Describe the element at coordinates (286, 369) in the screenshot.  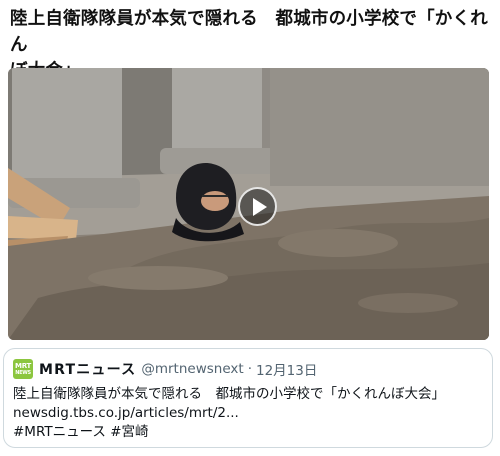
I see `post-date: 12月13日` at that location.